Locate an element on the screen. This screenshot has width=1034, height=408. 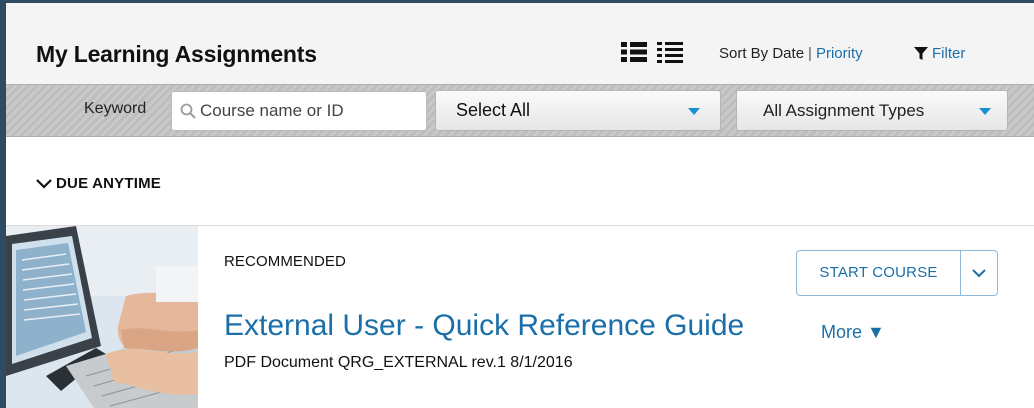
assignment-type-value: All Assignment Types is located at coordinates (844, 110).